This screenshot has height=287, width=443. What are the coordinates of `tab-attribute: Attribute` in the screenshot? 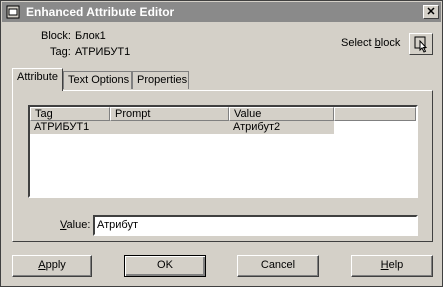 It's located at (37, 79).